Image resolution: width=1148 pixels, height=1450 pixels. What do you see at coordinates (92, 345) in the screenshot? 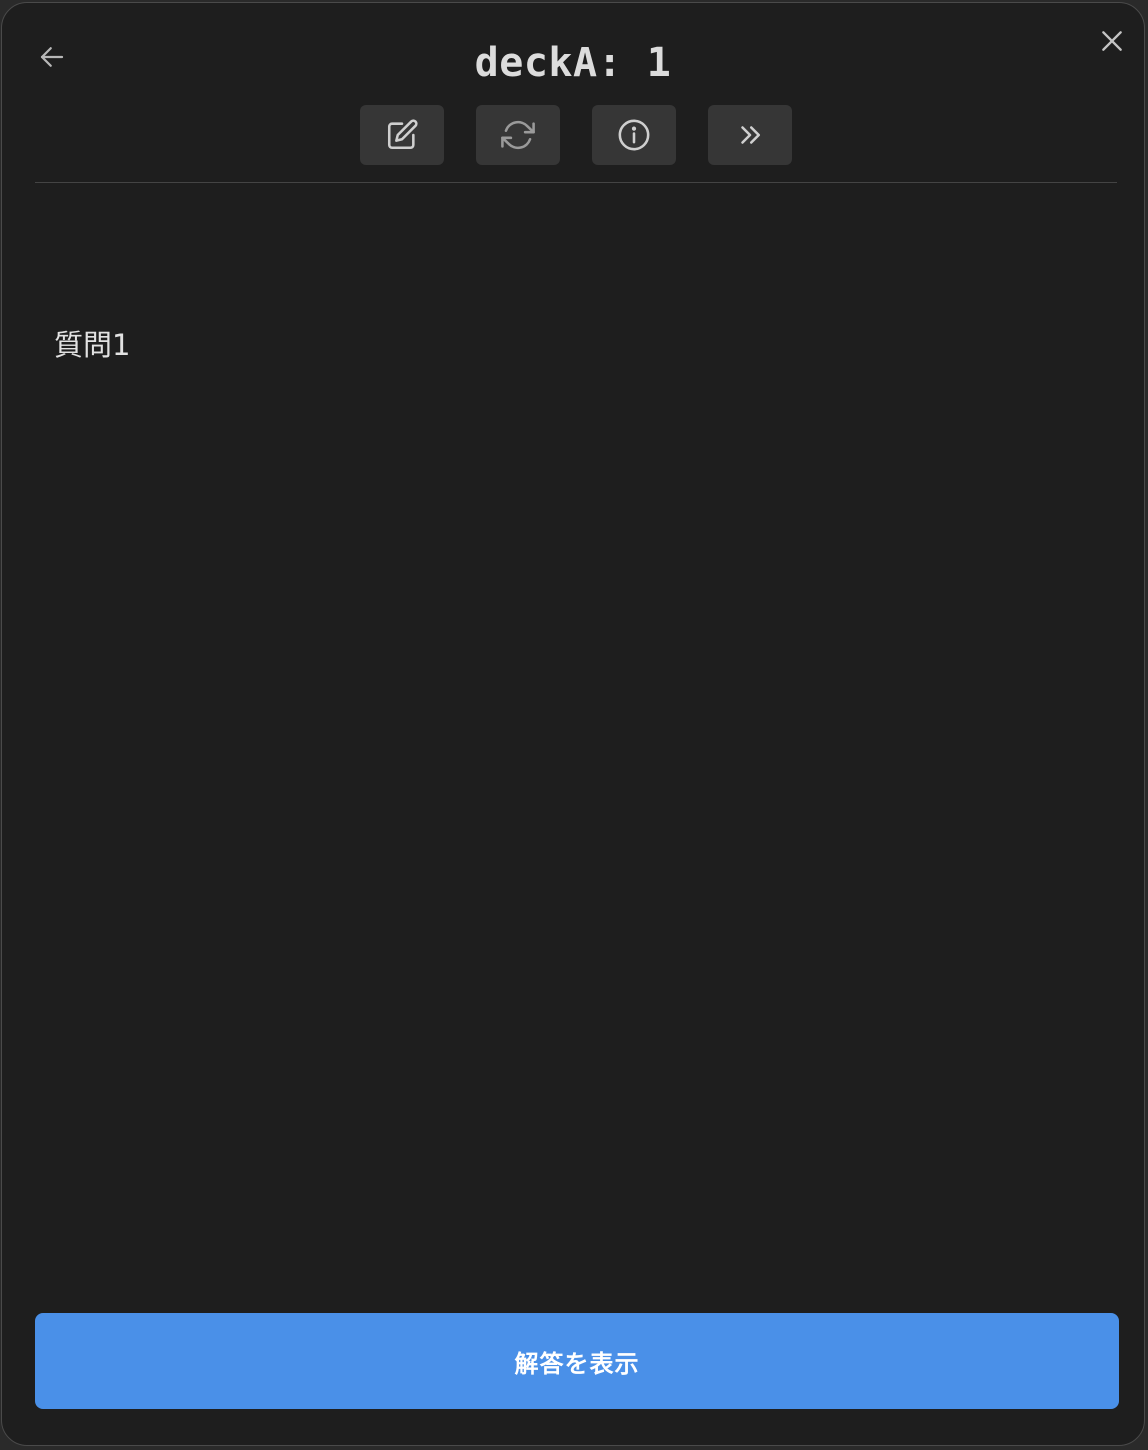
I see `card-question: 質問1` at bounding box center [92, 345].